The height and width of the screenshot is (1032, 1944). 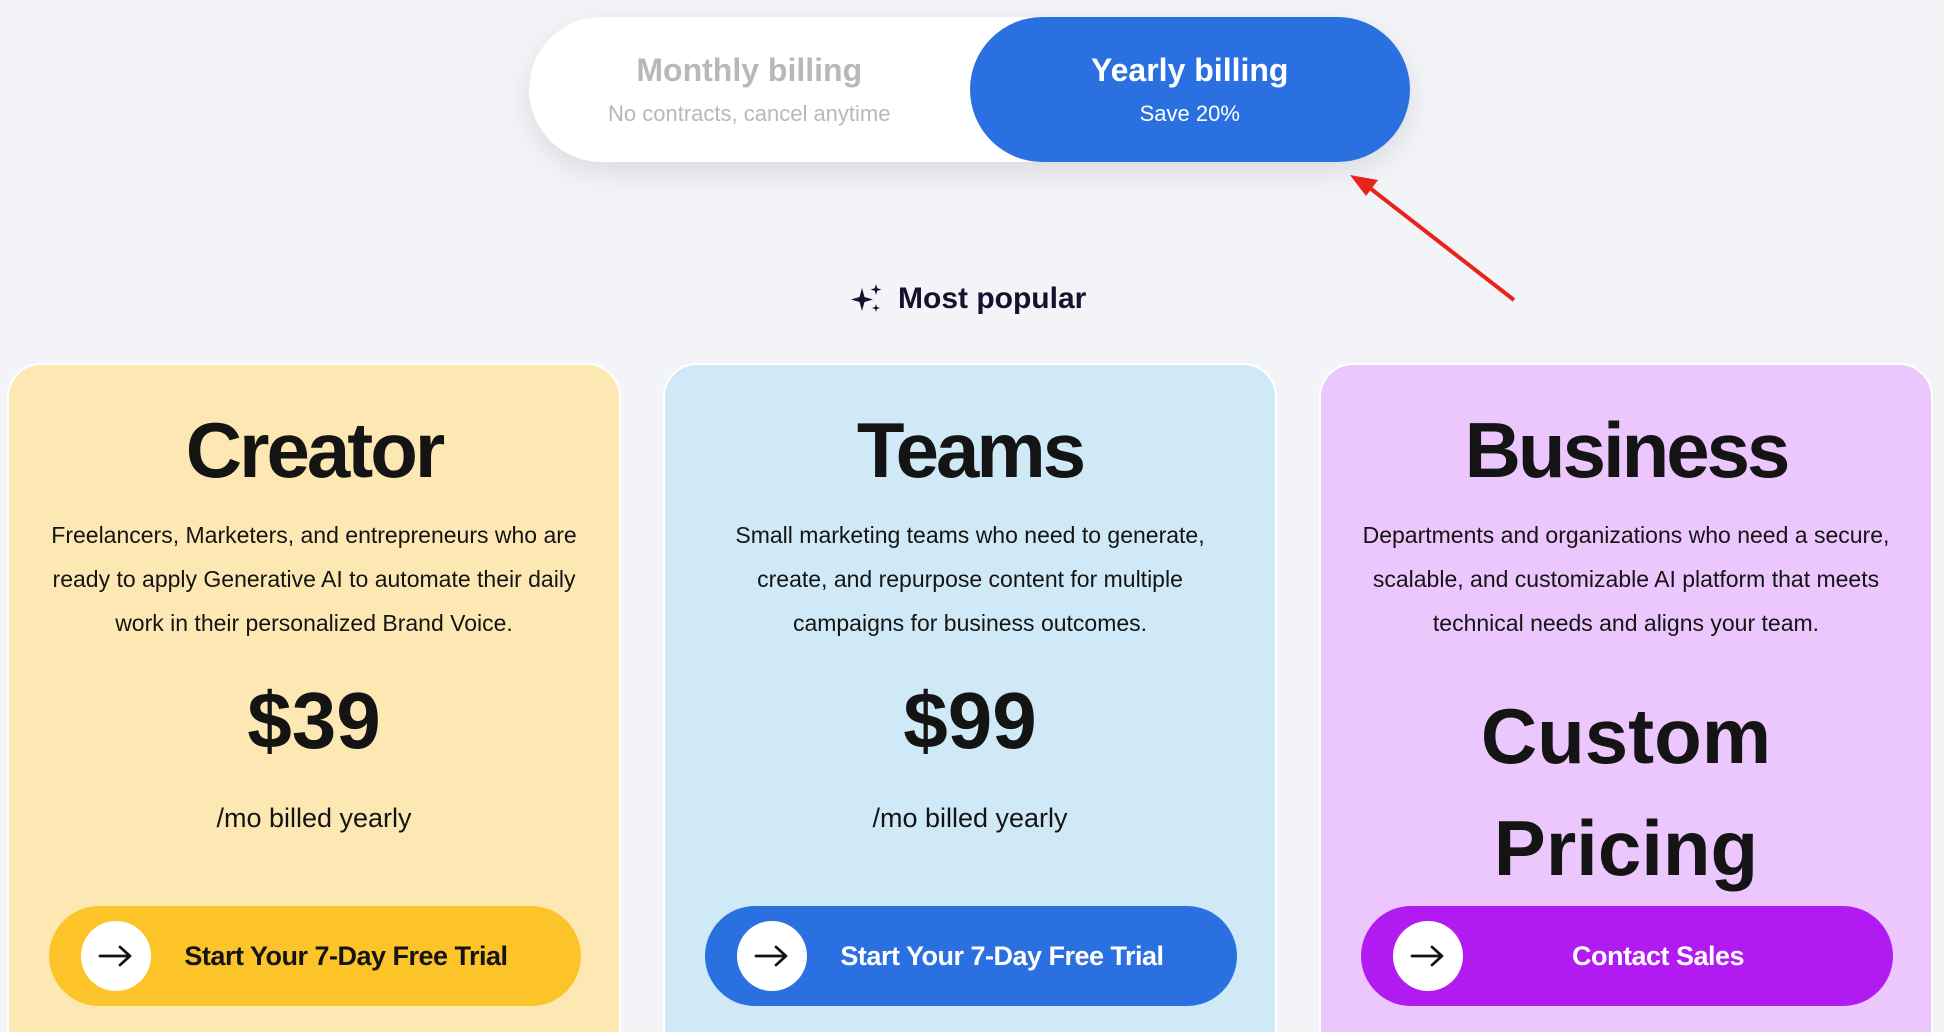 I want to click on sparkles-icon, so click(x=866, y=298).